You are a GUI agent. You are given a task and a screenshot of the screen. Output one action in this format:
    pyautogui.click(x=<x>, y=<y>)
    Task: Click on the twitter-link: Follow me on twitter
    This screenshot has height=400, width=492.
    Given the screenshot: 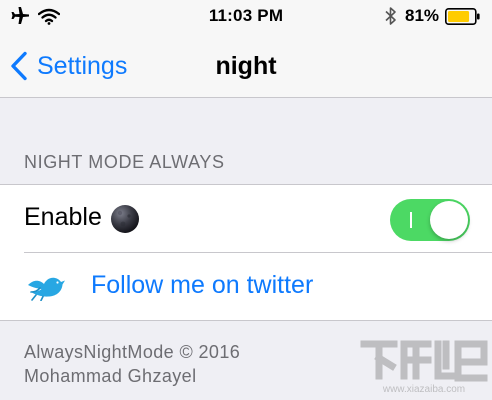 What is the action you would take?
    pyautogui.click(x=202, y=285)
    